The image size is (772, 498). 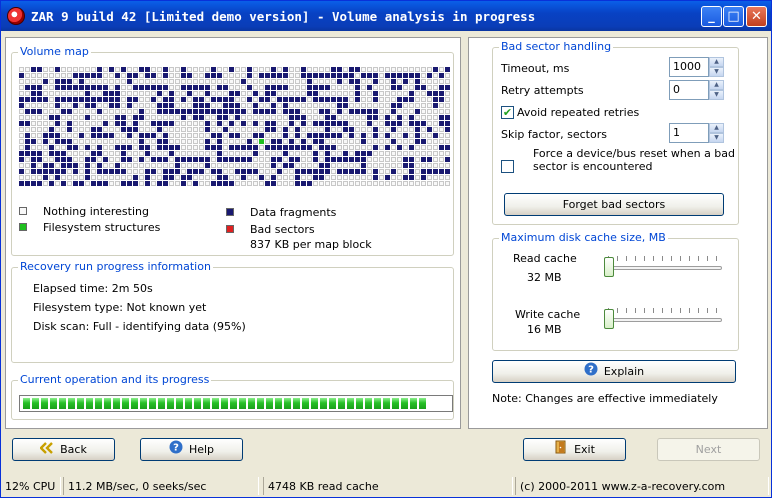 What do you see at coordinates (574, 449) in the screenshot?
I see `exit-button: Exit` at bounding box center [574, 449].